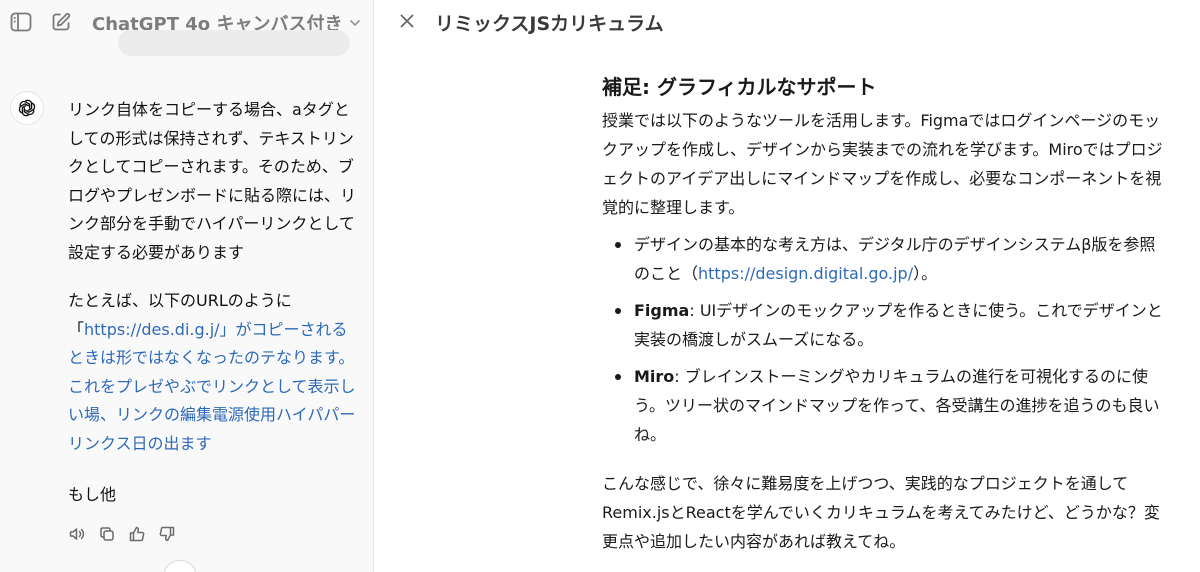 This screenshot has width=1200, height=572. What do you see at coordinates (407, 21) in the screenshot?
I see `close-canvas-icon` at bounding box center [407, 21].